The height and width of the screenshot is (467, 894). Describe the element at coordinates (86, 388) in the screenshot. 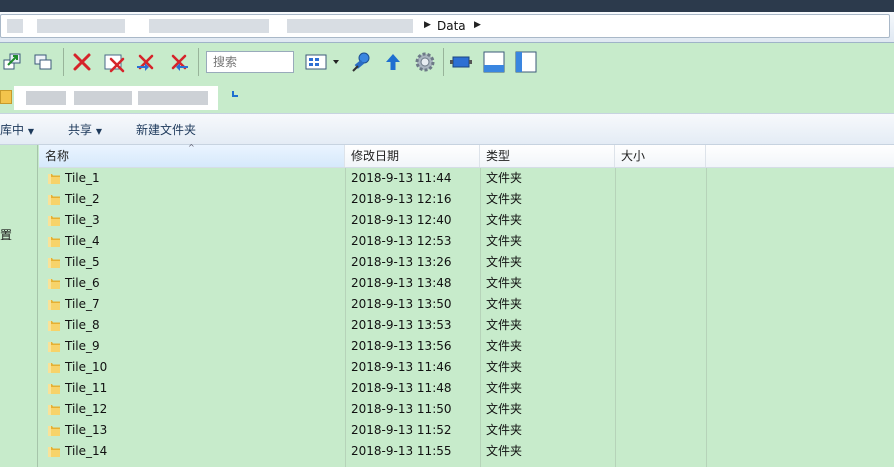

I see `file-name: Tile_11` at that location.